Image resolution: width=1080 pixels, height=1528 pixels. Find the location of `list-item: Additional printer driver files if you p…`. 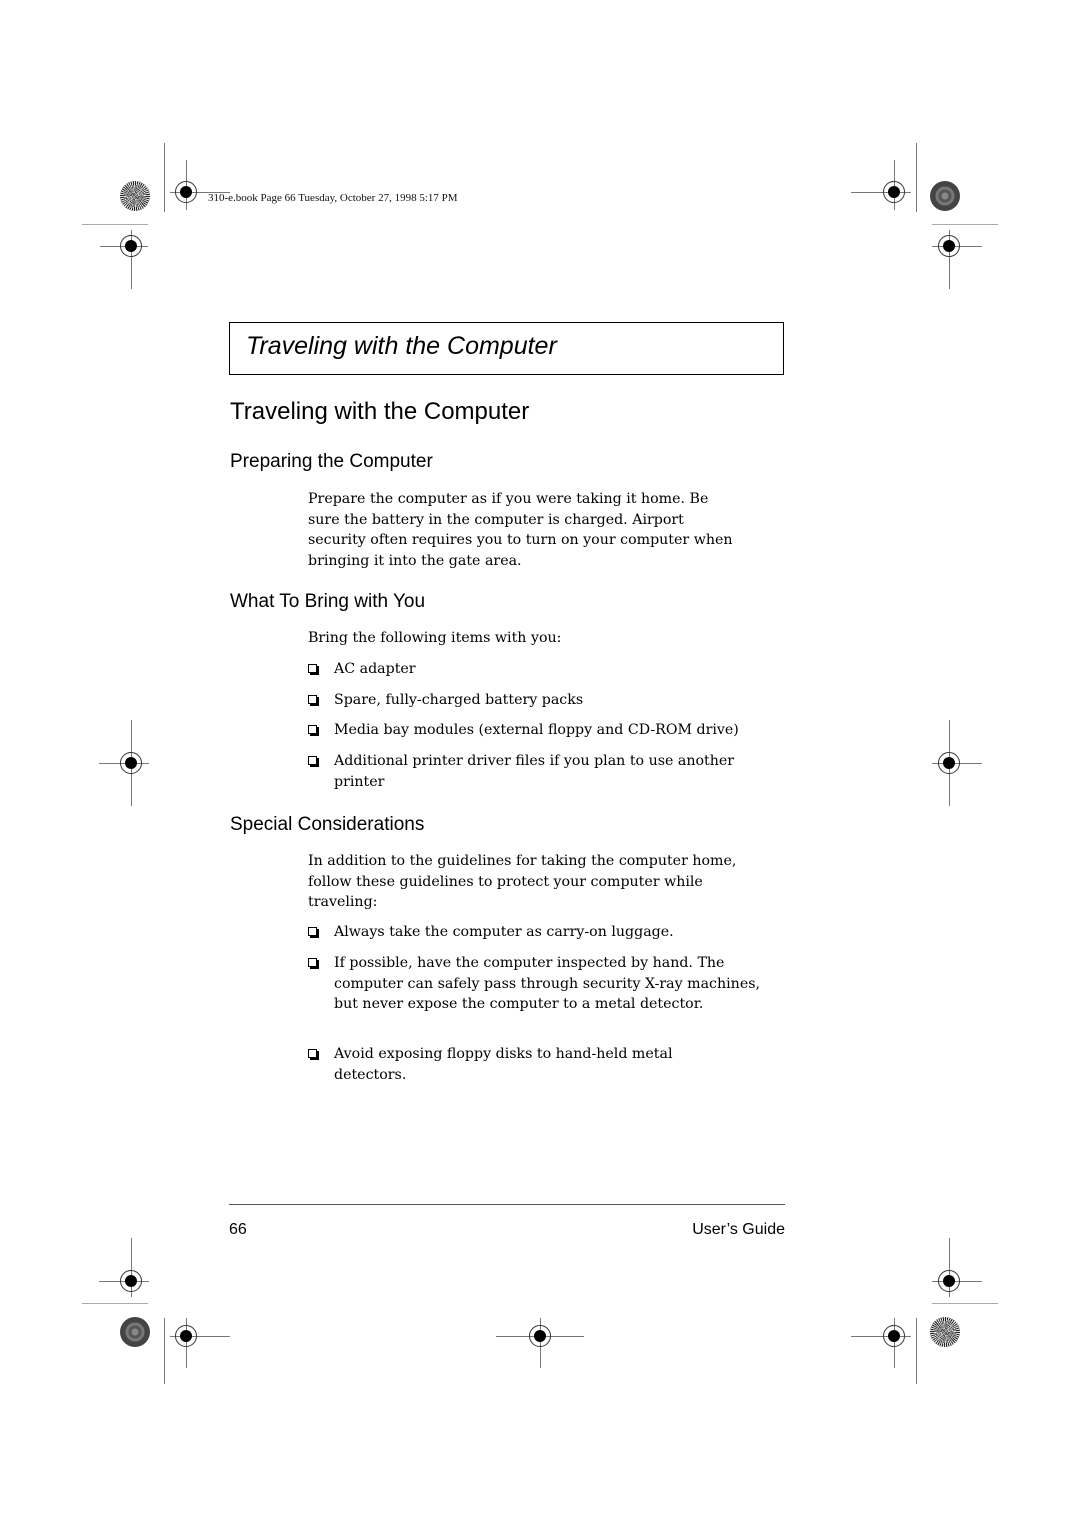

list-item: Additional printer driver files if you p… is located at coordinates (548, 771).